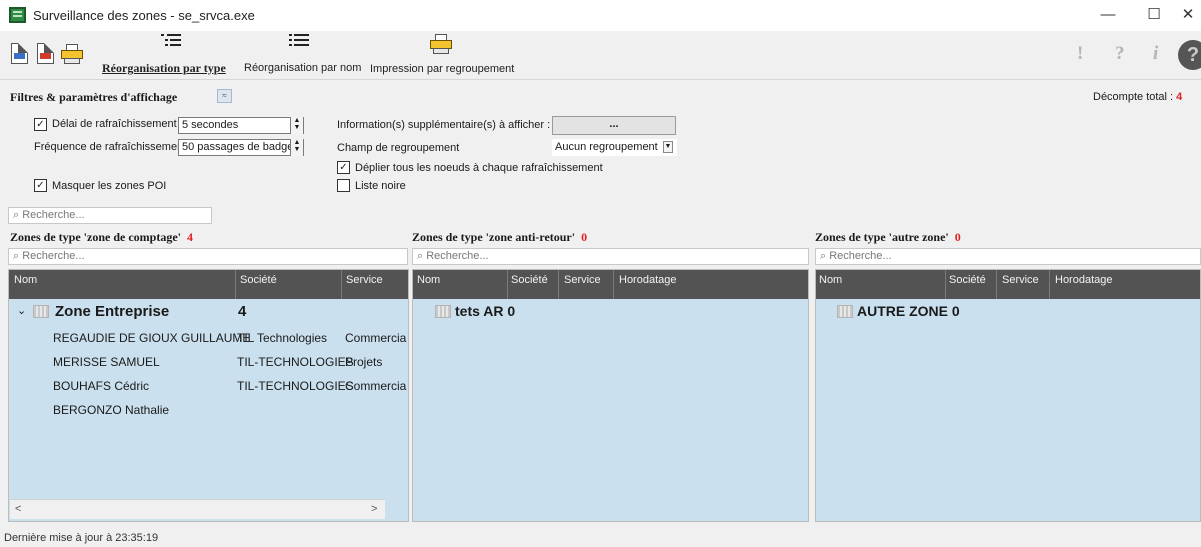 The width and height of the screenshot is (1201, 547). I want to click on grouping-dropdown: Aucun regroupement ▼, so click(614, 147).